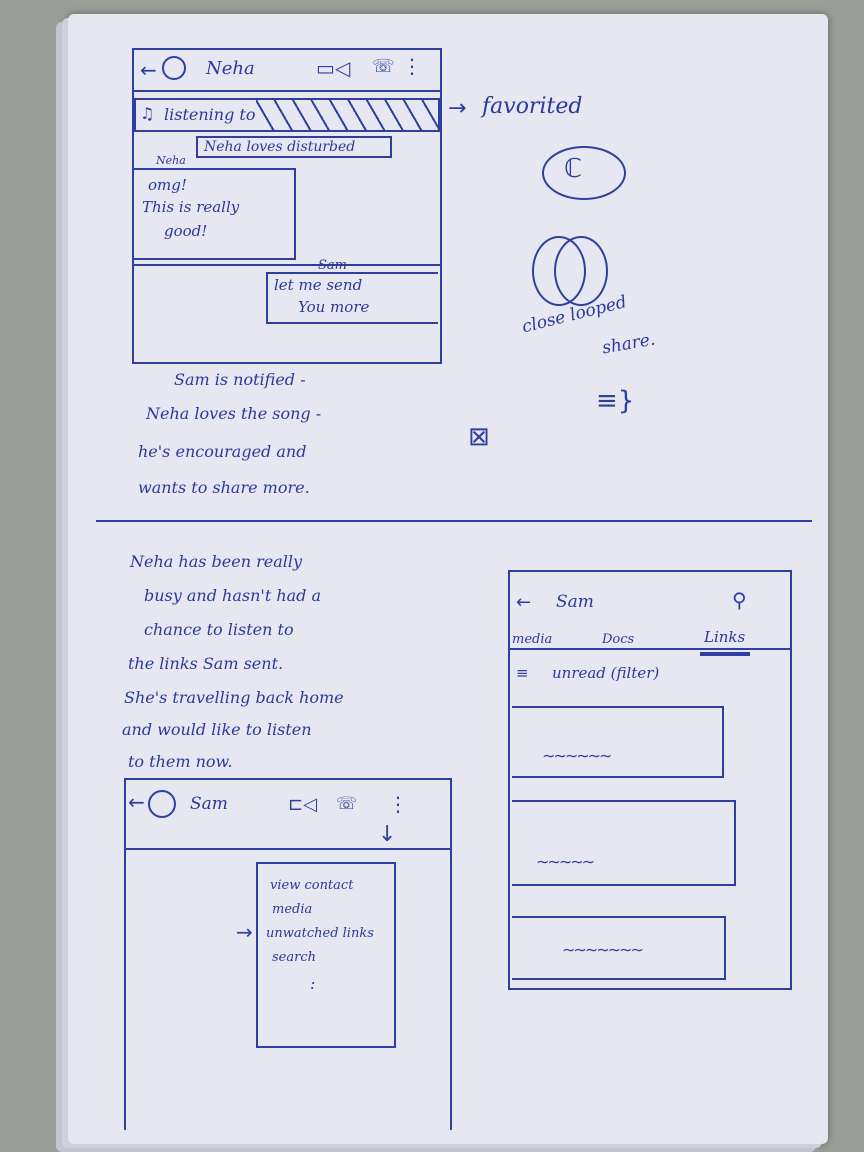 The image size is (864, 1152). What do you see at coordinates (222, 451) in the screenshot?
I see `caption1-line-3: he's encouraged and` at bounding box center [222, 451].